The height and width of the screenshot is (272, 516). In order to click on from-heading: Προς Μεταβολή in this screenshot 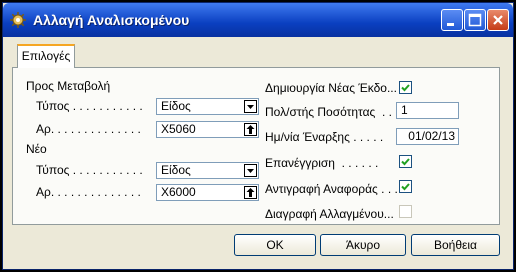, I will do `click(68, 86)`.